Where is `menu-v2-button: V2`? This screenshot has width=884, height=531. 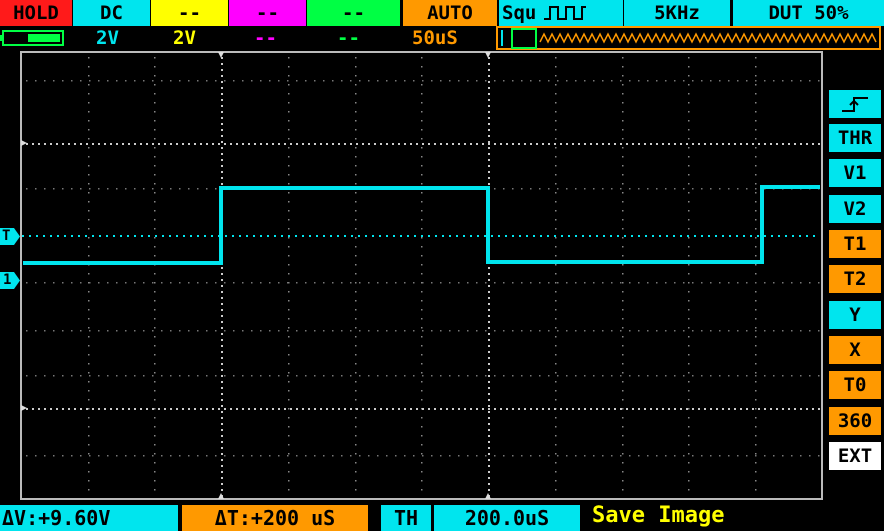
menu-v2-button: V2 is located at coordinates (855, 209).